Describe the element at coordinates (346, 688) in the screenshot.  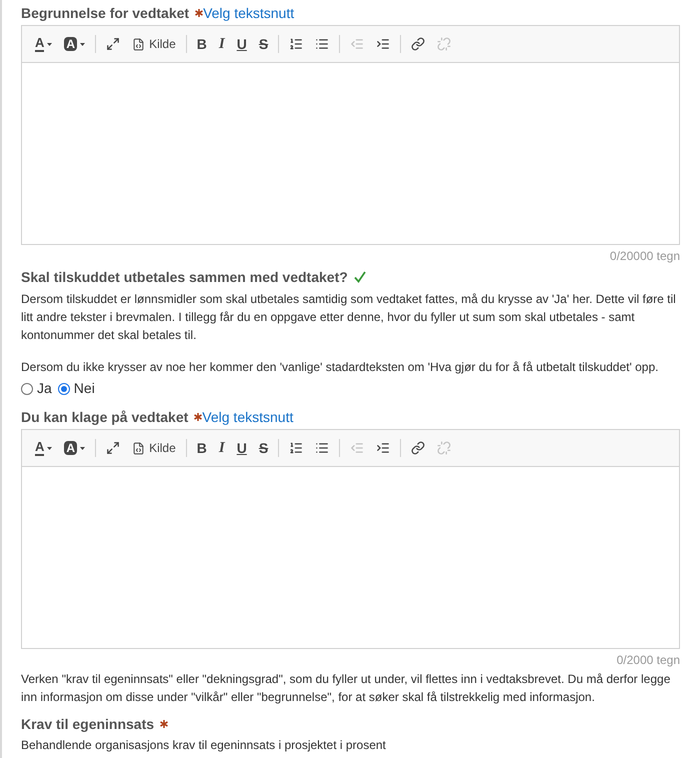
I see `info-text: Verken "krav til egeninnsats" eller "dekningsgrad", som du fyller ut under, vil flettes inn i vedtaksbrevet. Du må derfor legge inn informasjon om disse under "vilkår" eller "begrunnelse", for at søker skal få tilstrekkelig med informasjon.` at that location.